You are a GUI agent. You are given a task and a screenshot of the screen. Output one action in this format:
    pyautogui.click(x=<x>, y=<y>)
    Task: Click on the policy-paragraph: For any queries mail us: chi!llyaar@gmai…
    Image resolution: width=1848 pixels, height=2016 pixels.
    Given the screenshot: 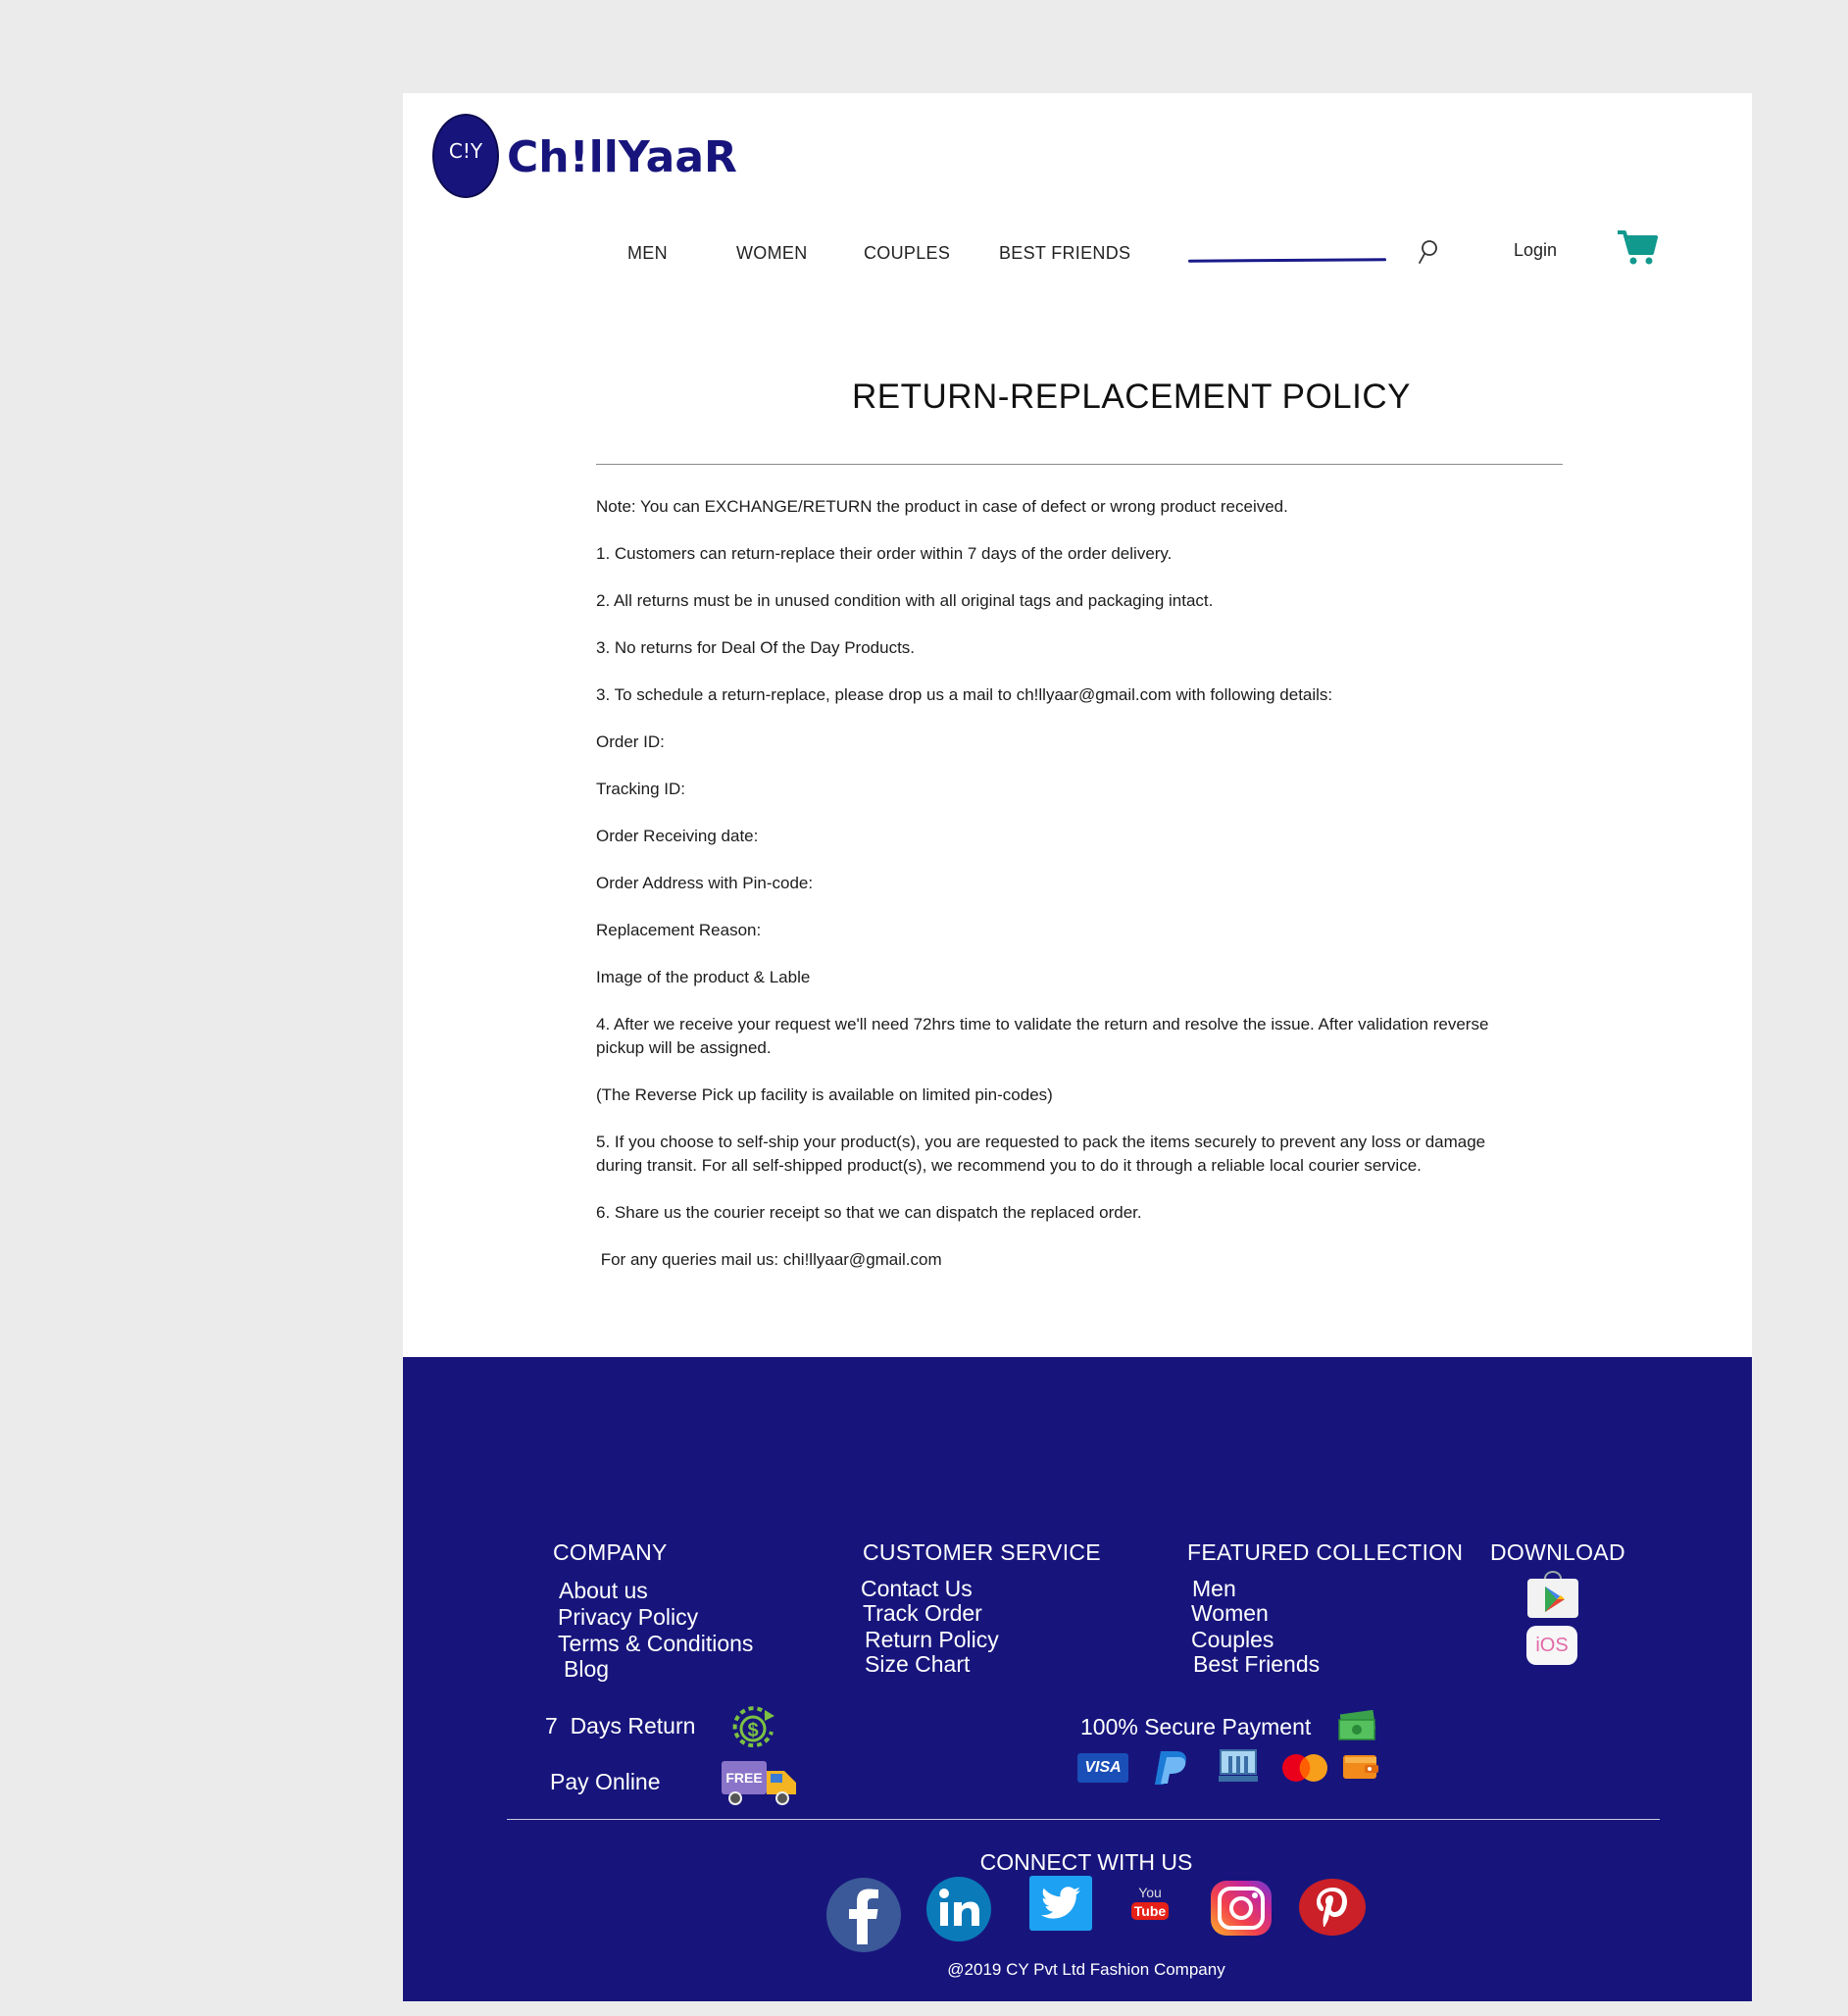 What is the action you would take?
    pyautogui.click(x=769, y=1259)
    